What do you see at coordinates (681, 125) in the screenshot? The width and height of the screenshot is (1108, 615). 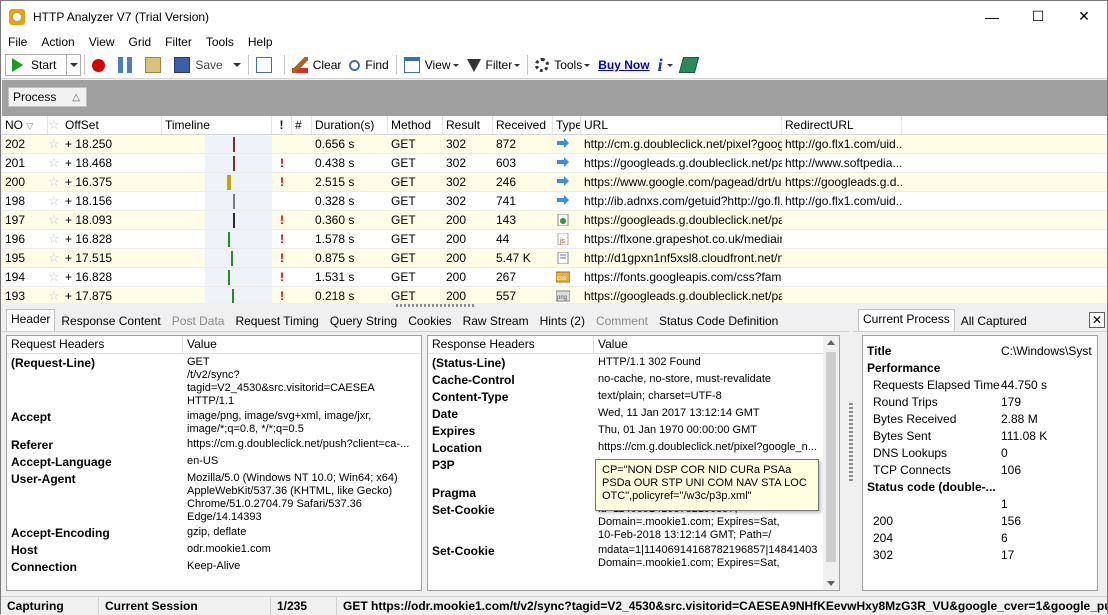 I see `col-url: URL` at bounding box center [681, 125].